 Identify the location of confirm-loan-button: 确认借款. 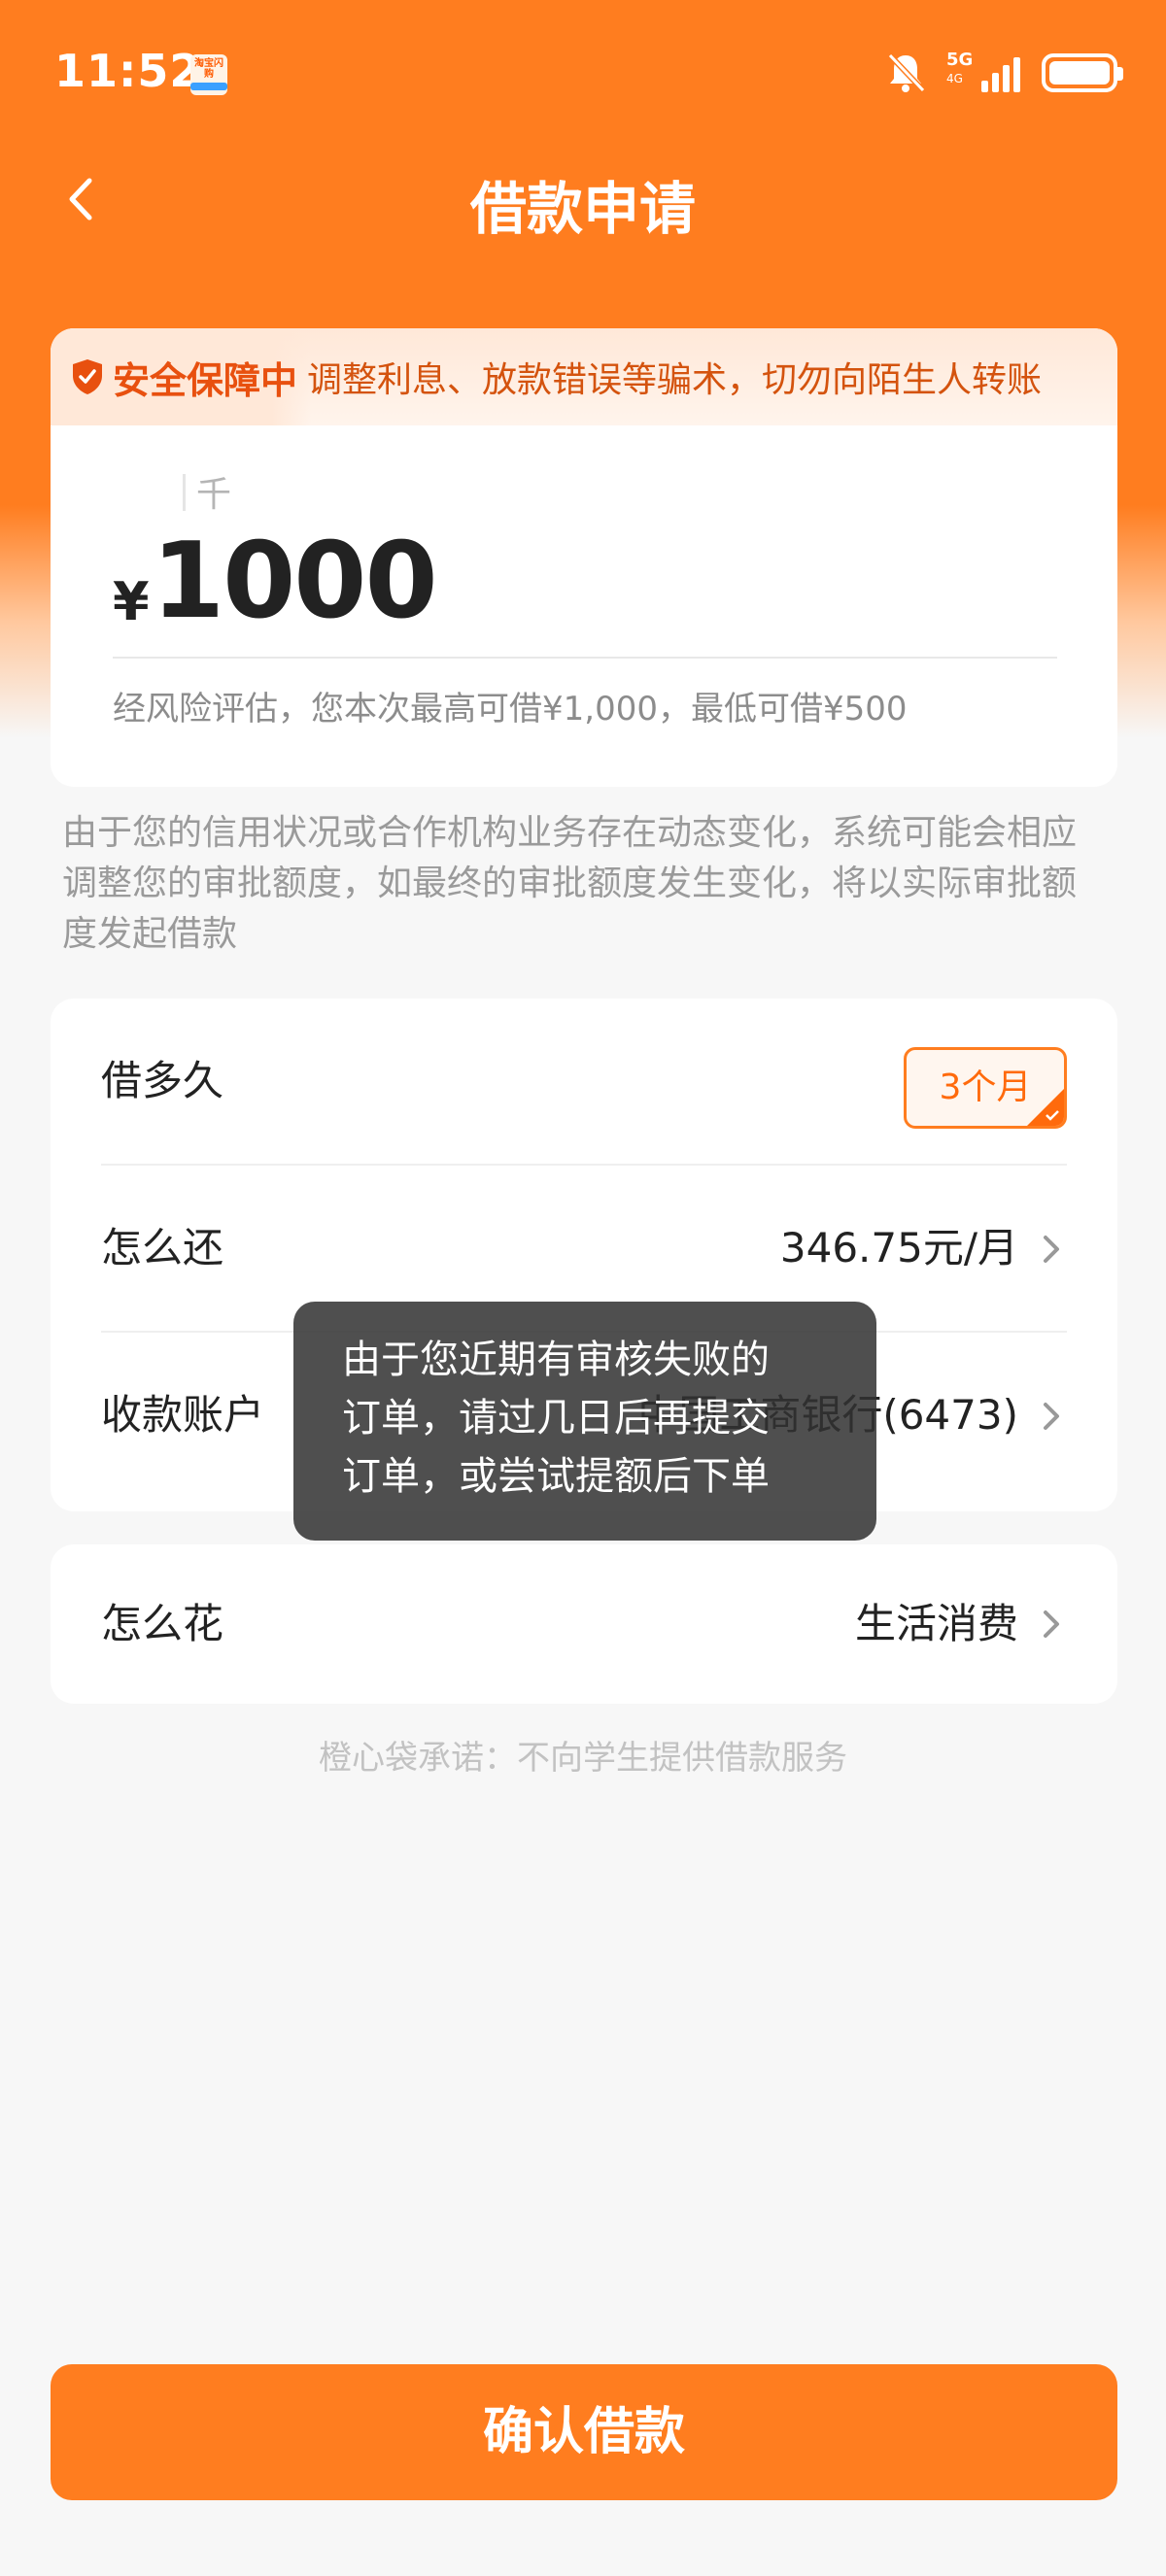
(584, 2432).